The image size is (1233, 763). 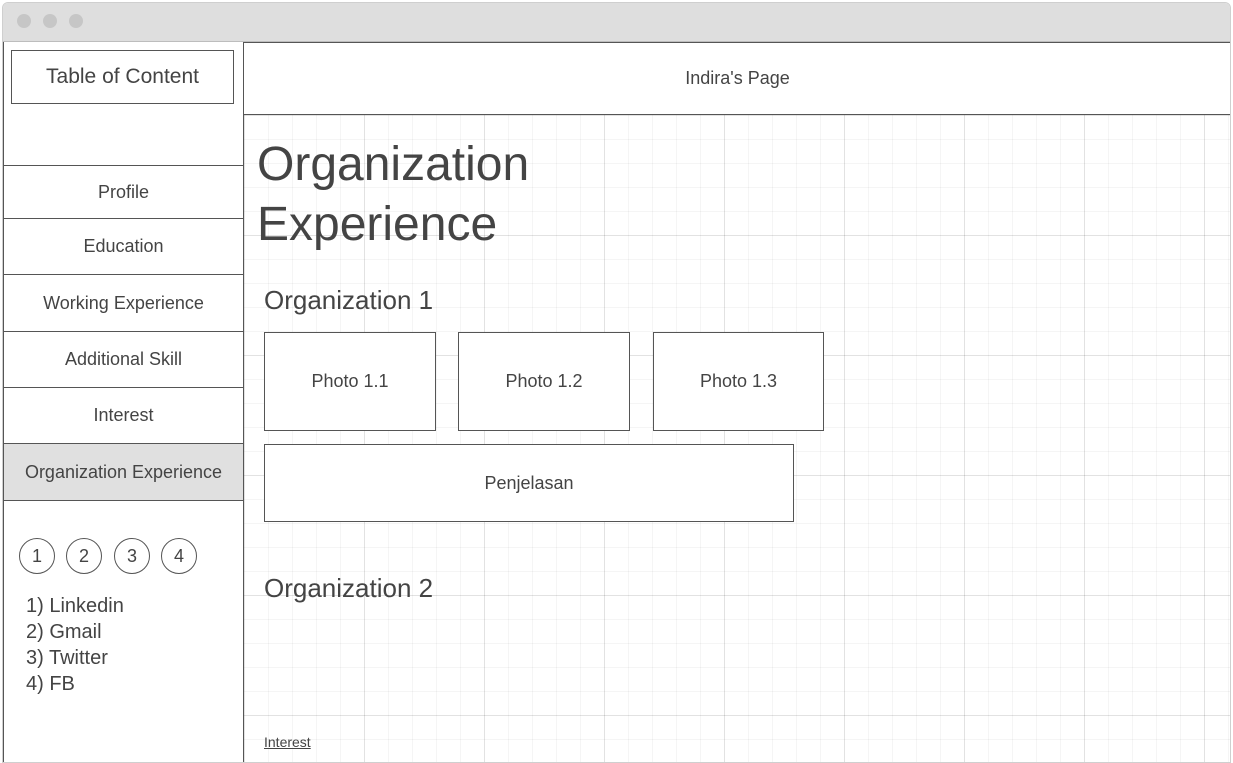 I want to click on social-link-2-button: 2, so click(x=84, y=556).